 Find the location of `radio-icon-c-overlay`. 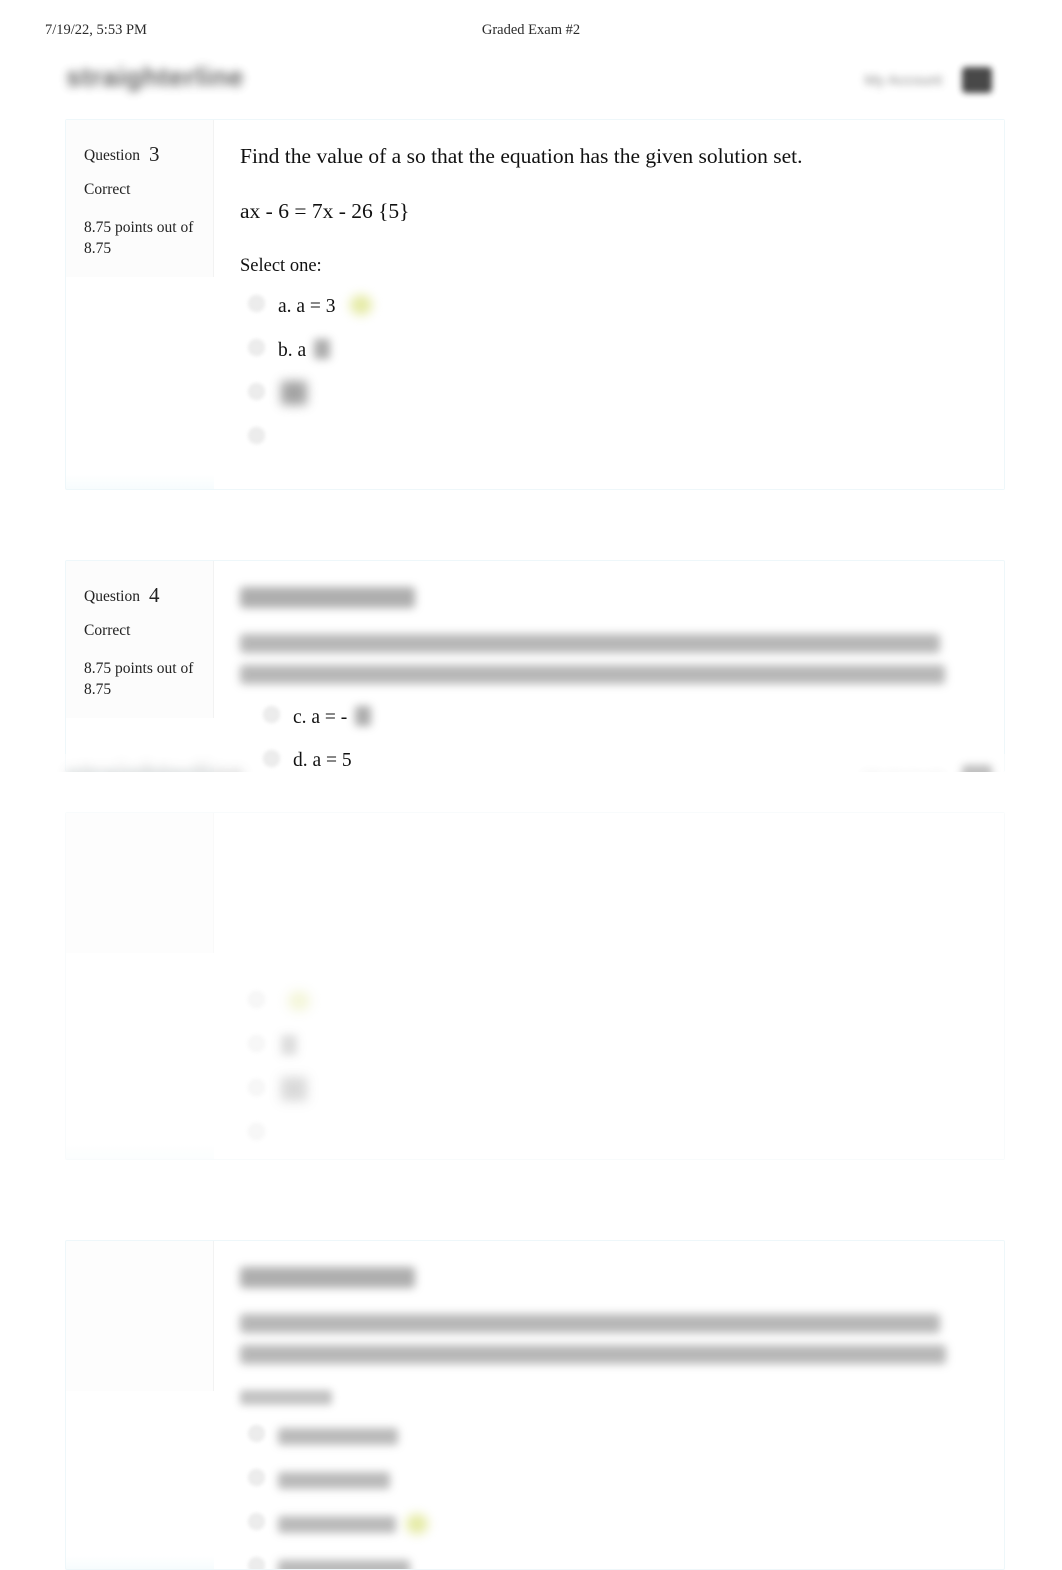

radio-icon-c-overlay is located at coordinates (271, 714).